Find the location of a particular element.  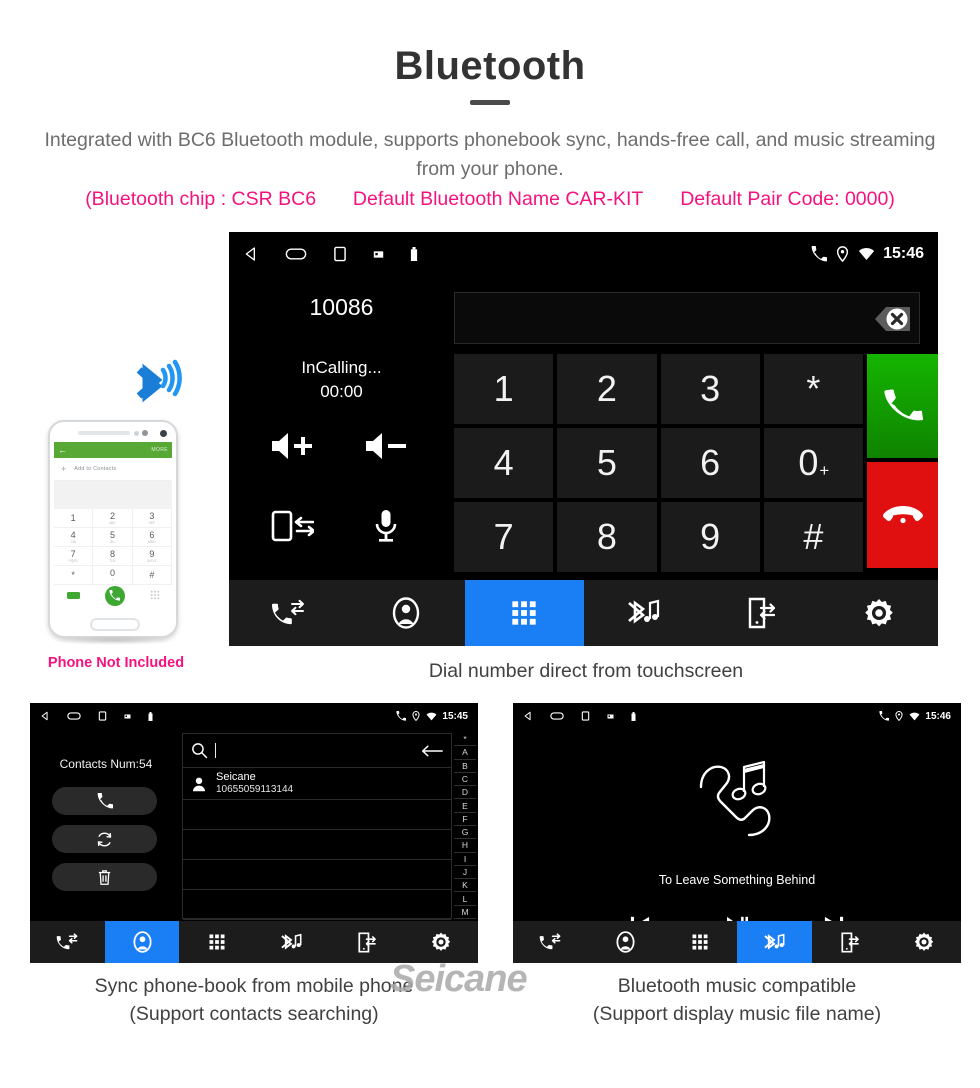

spec-pair-code: Default Pair Code: 0000) is located at coordinates (787, 199).